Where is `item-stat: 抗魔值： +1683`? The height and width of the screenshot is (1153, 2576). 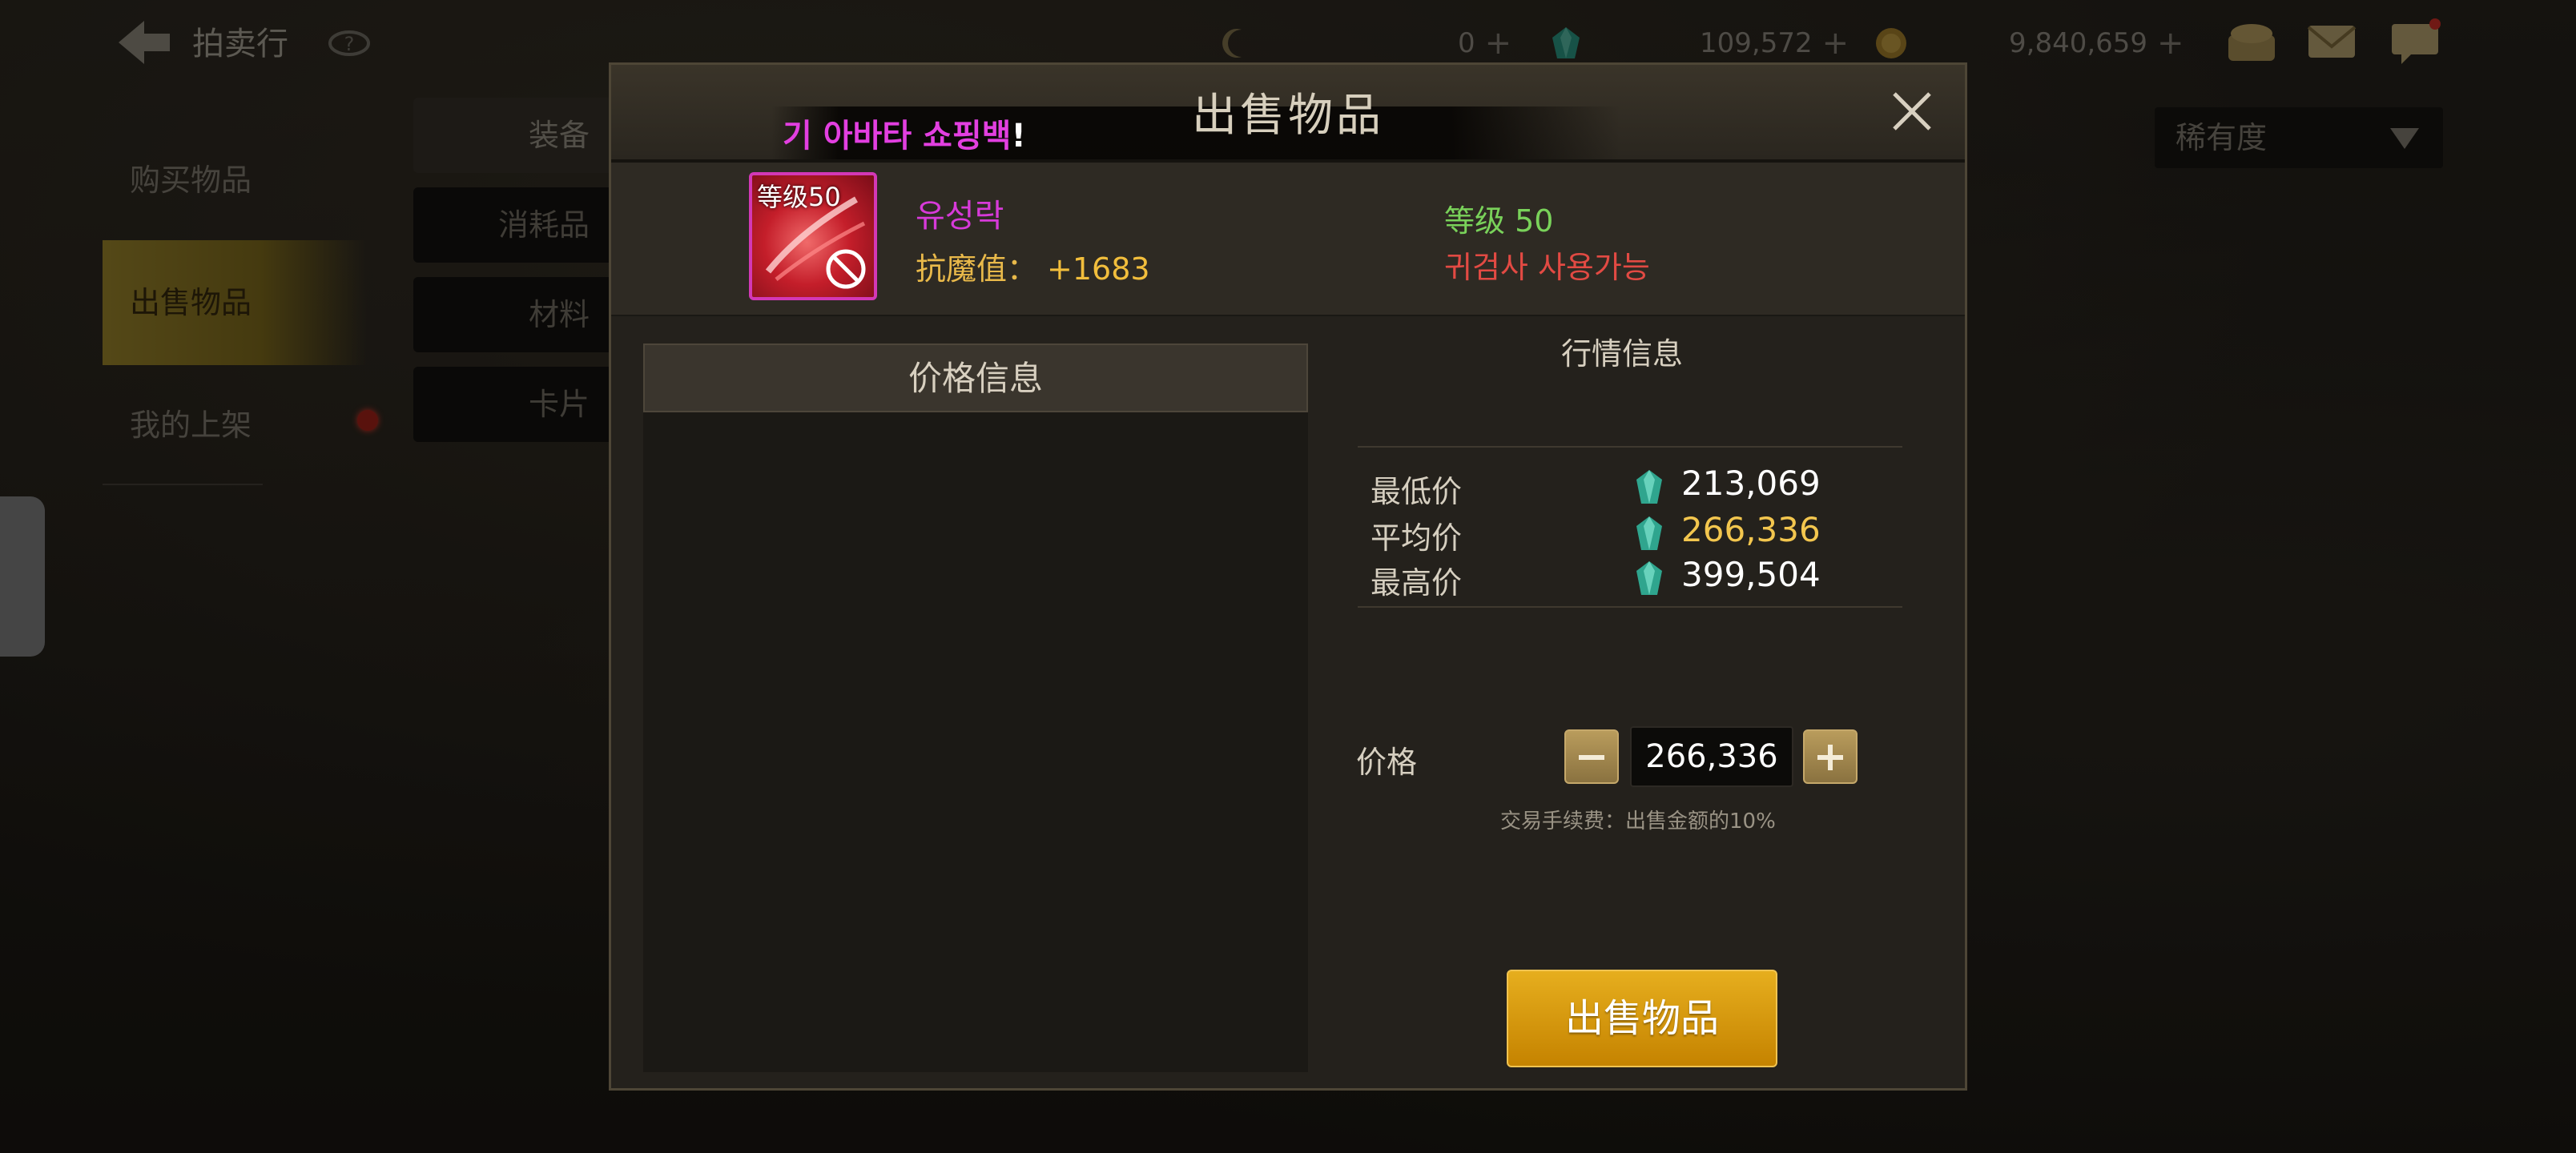 item-stat: 抗魔值： +1683 is located at coordinates (1033, 266).